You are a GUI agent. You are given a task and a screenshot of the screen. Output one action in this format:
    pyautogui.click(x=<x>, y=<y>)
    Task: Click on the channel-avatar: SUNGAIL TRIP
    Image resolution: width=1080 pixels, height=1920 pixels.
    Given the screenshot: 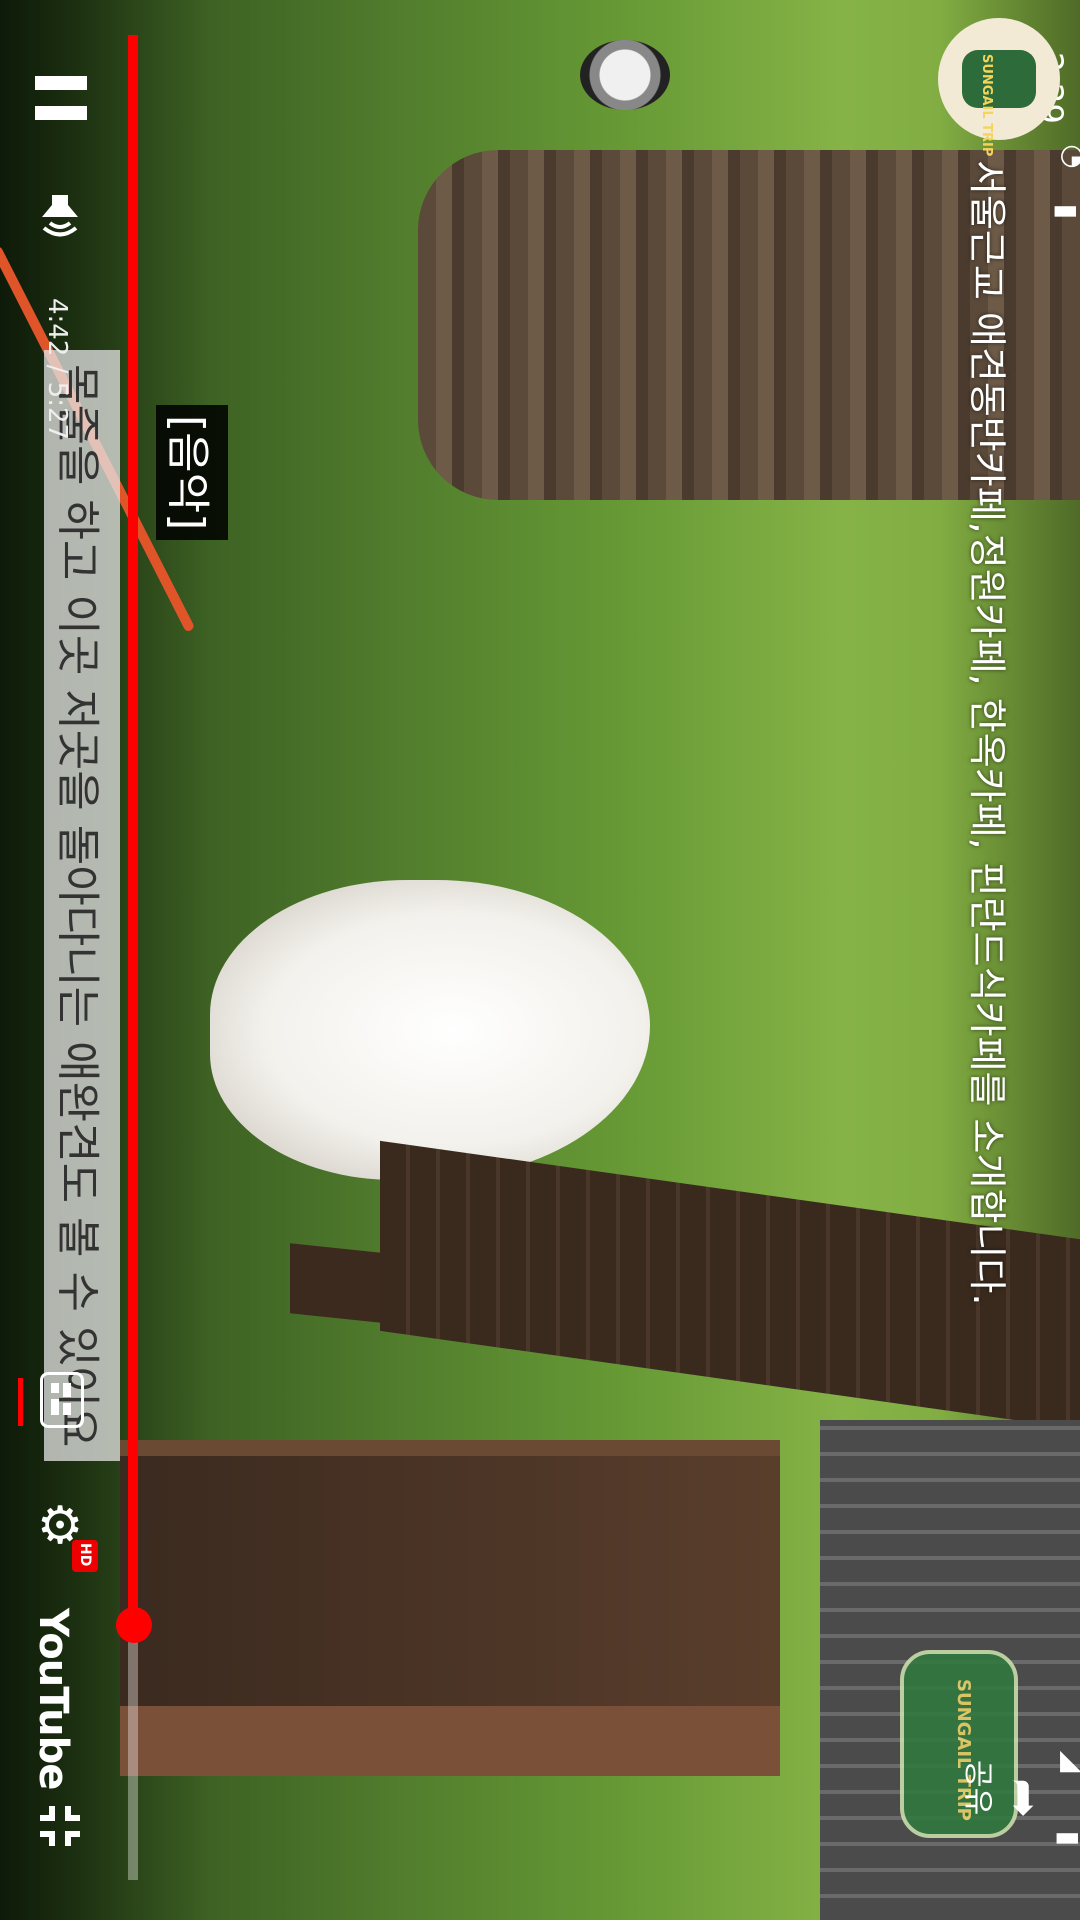 What is the action you would take?
    pyautogui.click(x=999, y=87)
    